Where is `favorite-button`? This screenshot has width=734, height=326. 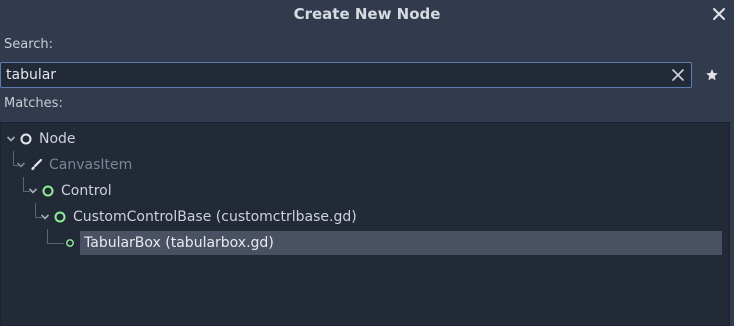
favorite-button is located at coordinates (712, 75).